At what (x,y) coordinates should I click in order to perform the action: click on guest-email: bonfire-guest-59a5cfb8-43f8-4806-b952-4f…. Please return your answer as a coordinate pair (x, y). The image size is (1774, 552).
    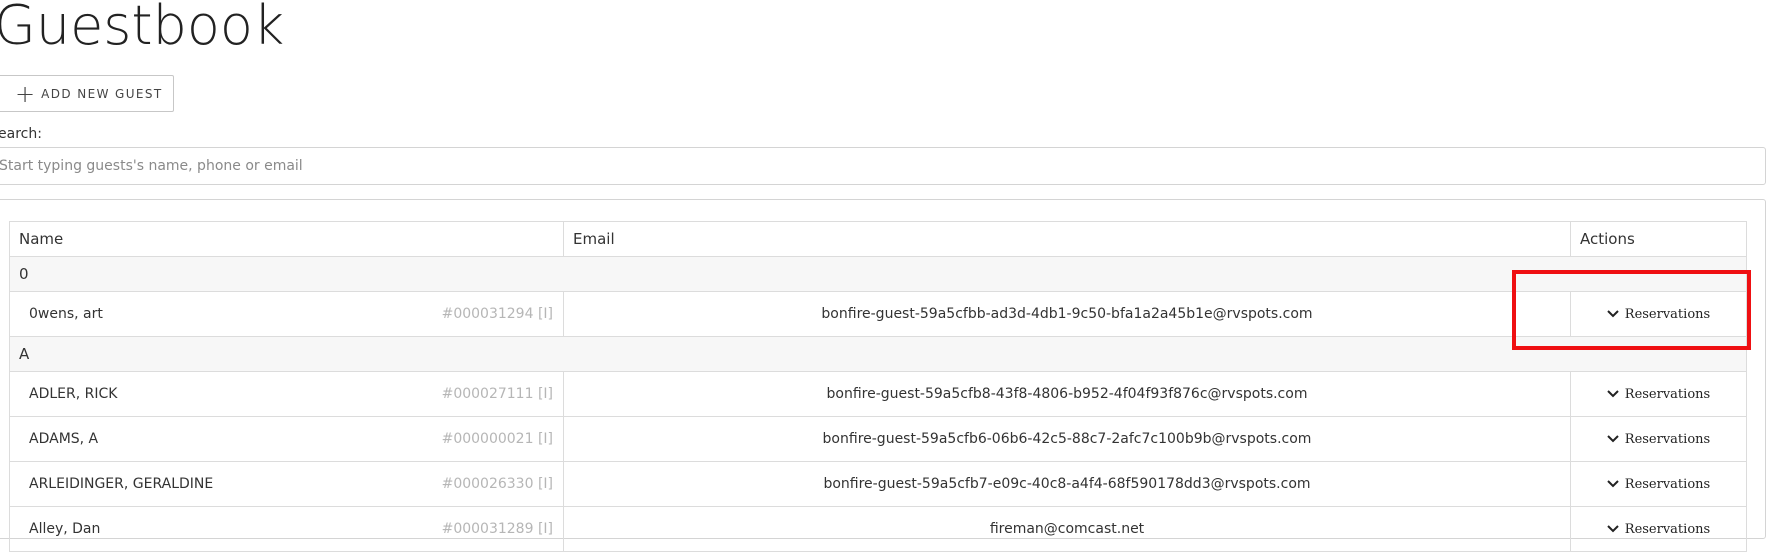
    Looking at the image, I should click on (1067, 394).